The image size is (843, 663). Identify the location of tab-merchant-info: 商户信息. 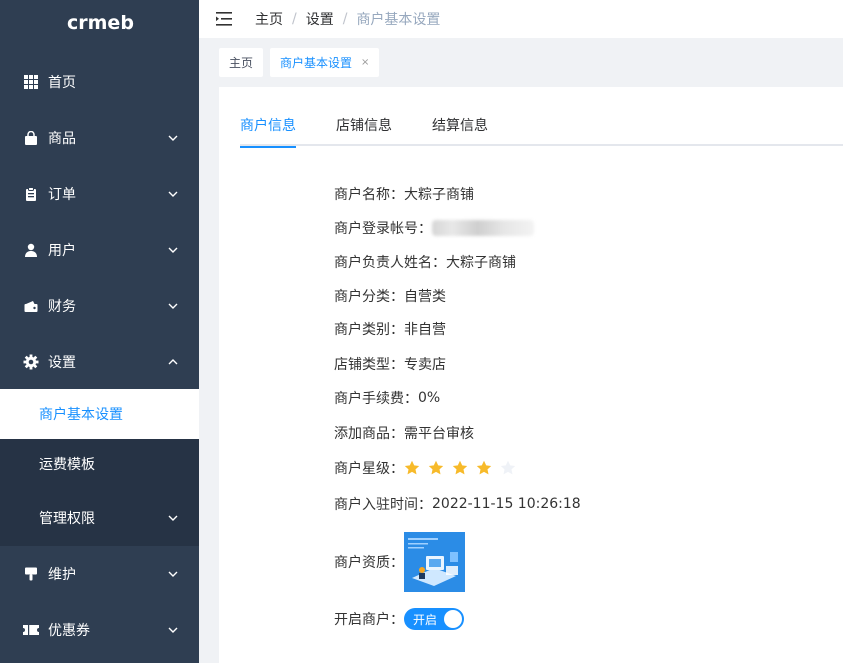
(268, 131).